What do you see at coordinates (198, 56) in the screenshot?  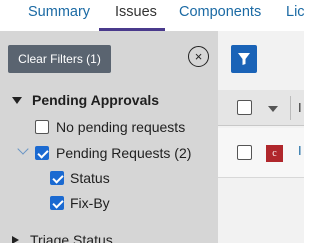 I see `close-icon: ×` at bounding box center [198, 56].